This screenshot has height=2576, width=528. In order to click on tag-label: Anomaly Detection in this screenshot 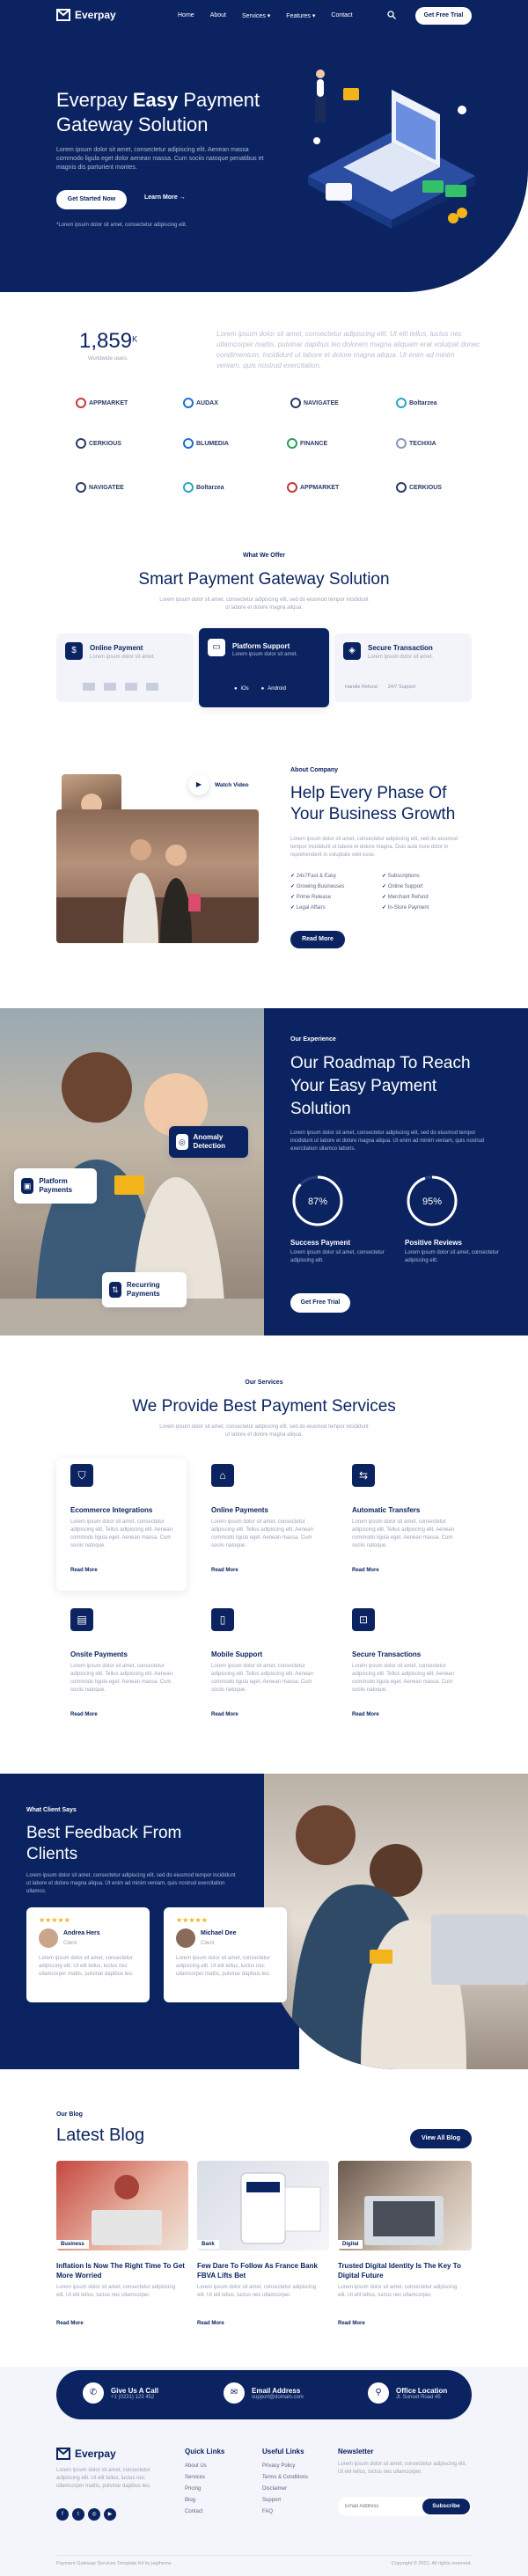, I will do `click(209, 1141)`.